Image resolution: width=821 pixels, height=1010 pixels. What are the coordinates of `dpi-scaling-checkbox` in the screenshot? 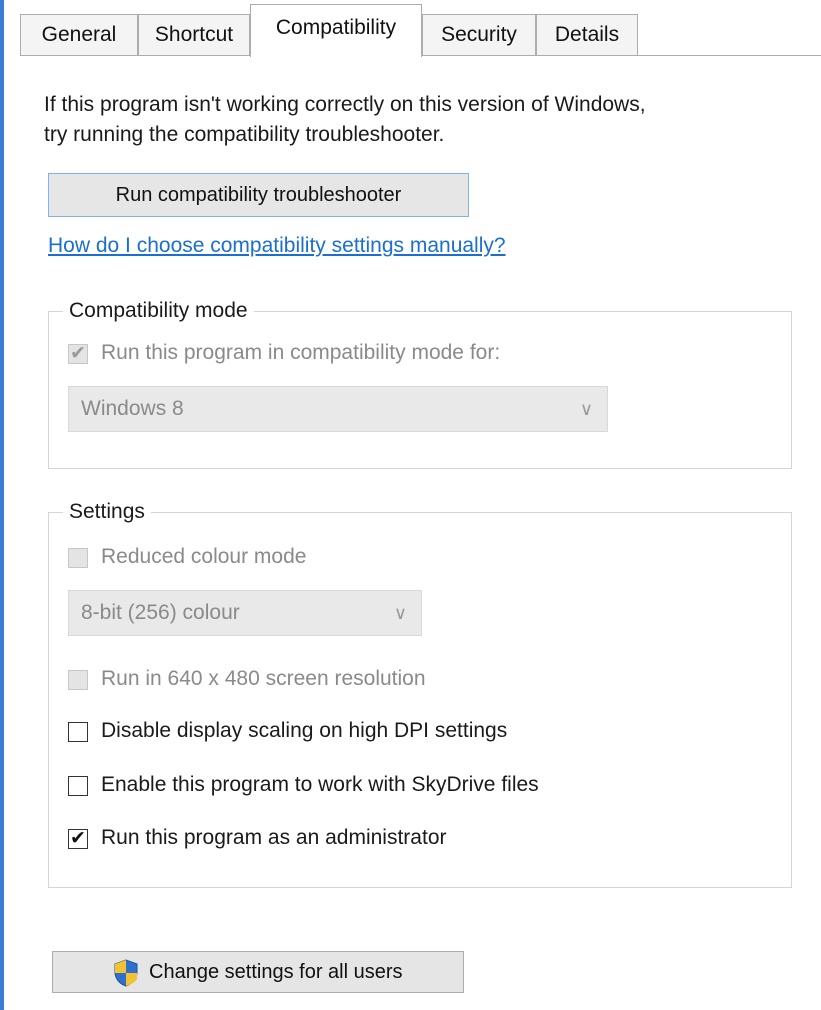 It's located at (78, 732).